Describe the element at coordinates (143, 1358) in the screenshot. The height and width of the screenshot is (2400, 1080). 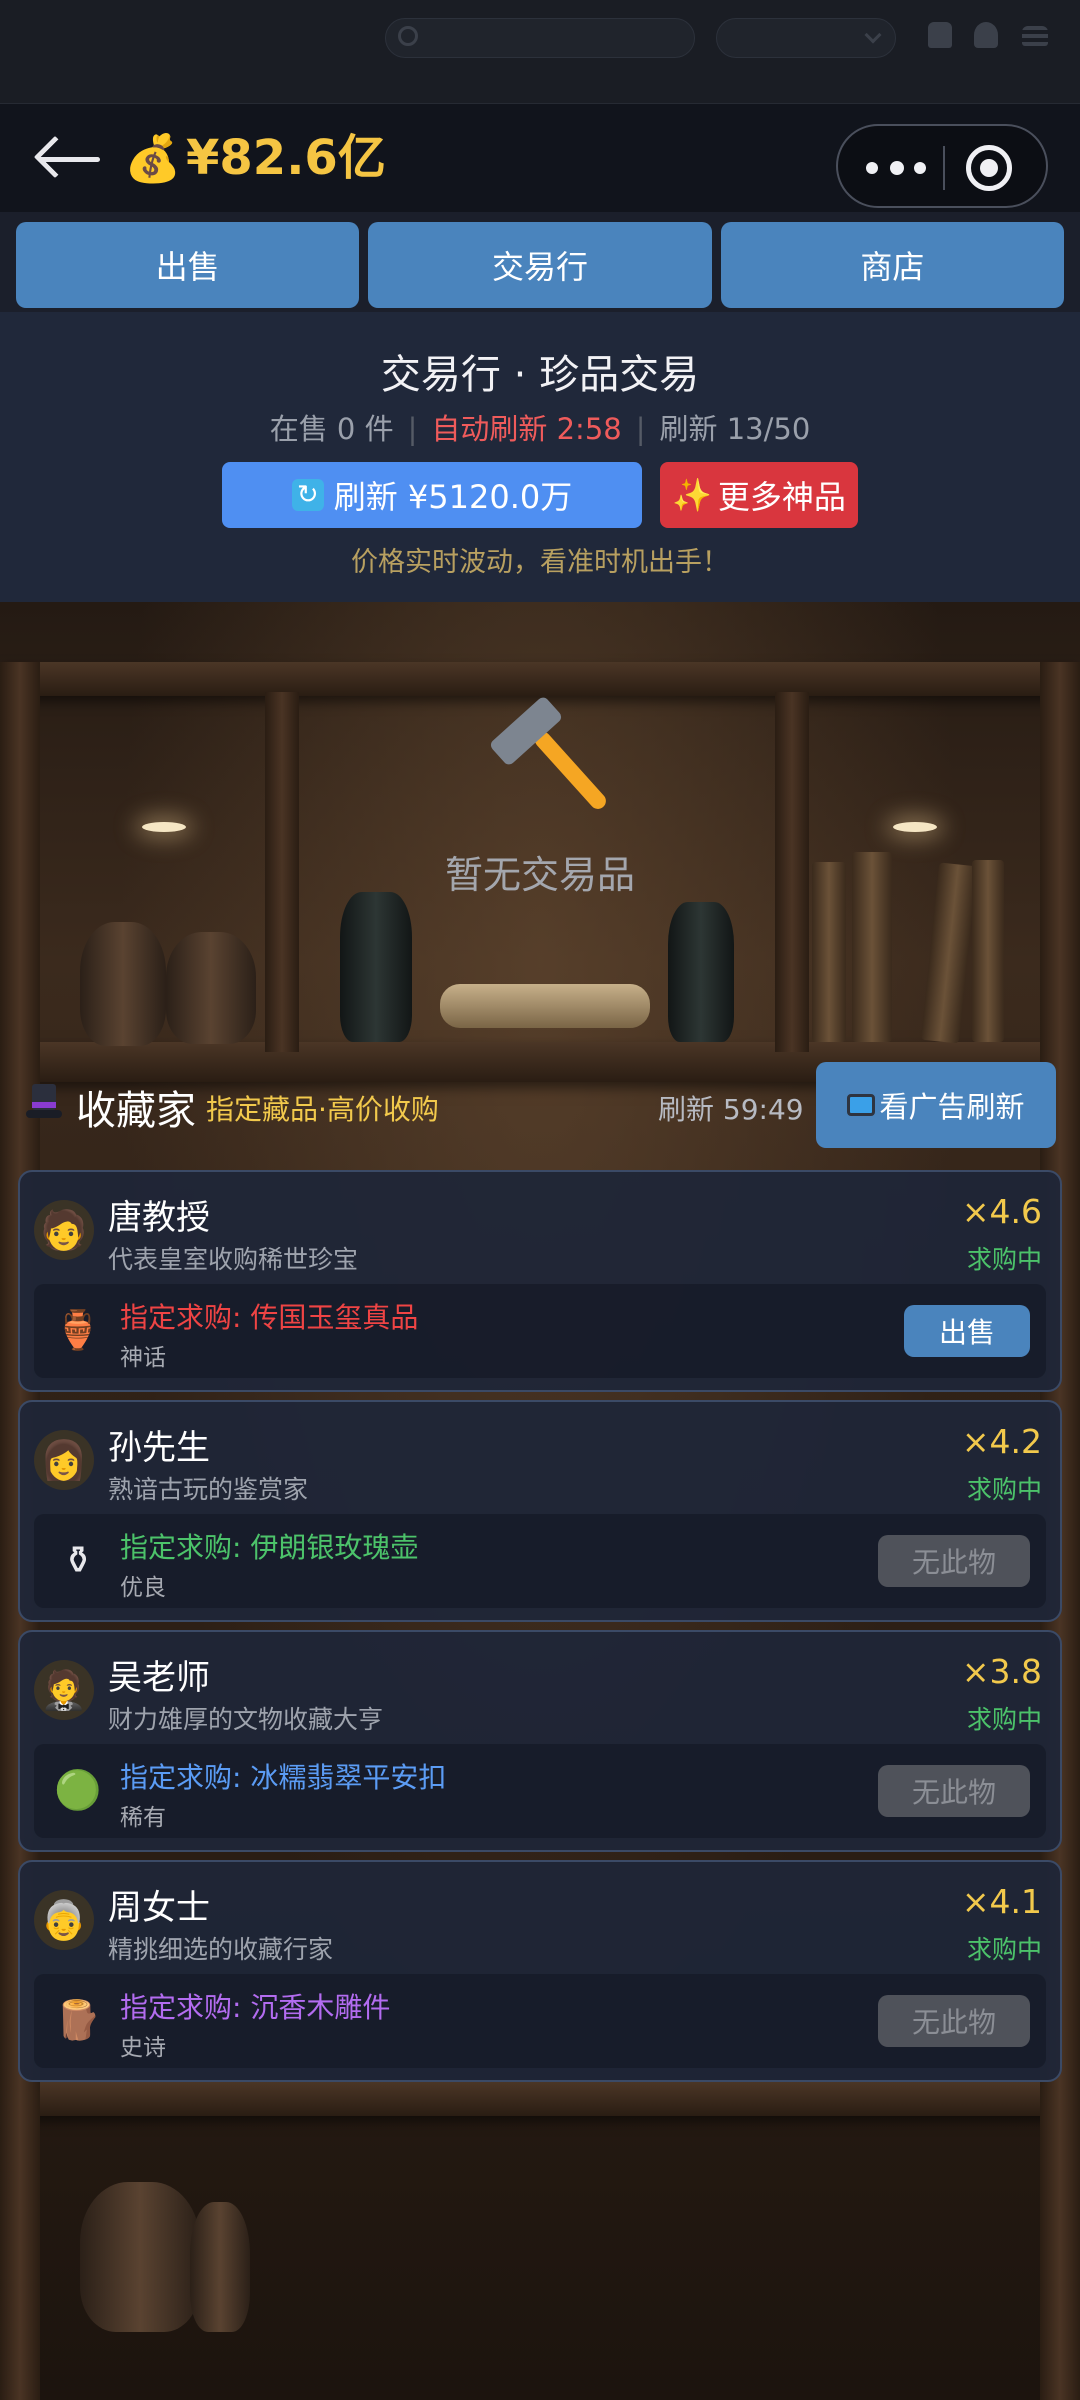
I see `item-rarity: 神话` at that location.